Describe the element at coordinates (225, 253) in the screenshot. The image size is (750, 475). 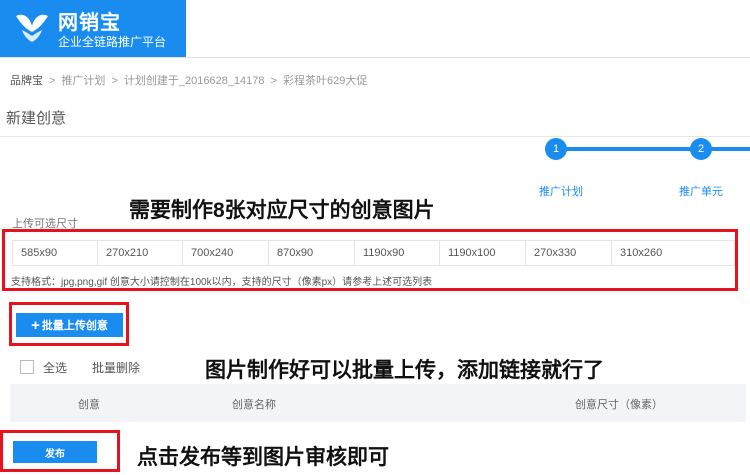
I see `size-option: 700x240` at that location.